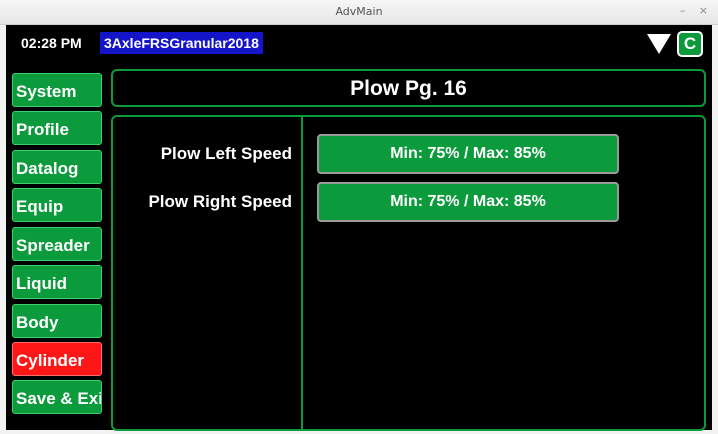 The image size is (718, 434). What do you see at coordinates (181, 43) in the screenshot?
I see `profile-name: 3AxleFRSGranular2018` at bounding box center [181, 43].